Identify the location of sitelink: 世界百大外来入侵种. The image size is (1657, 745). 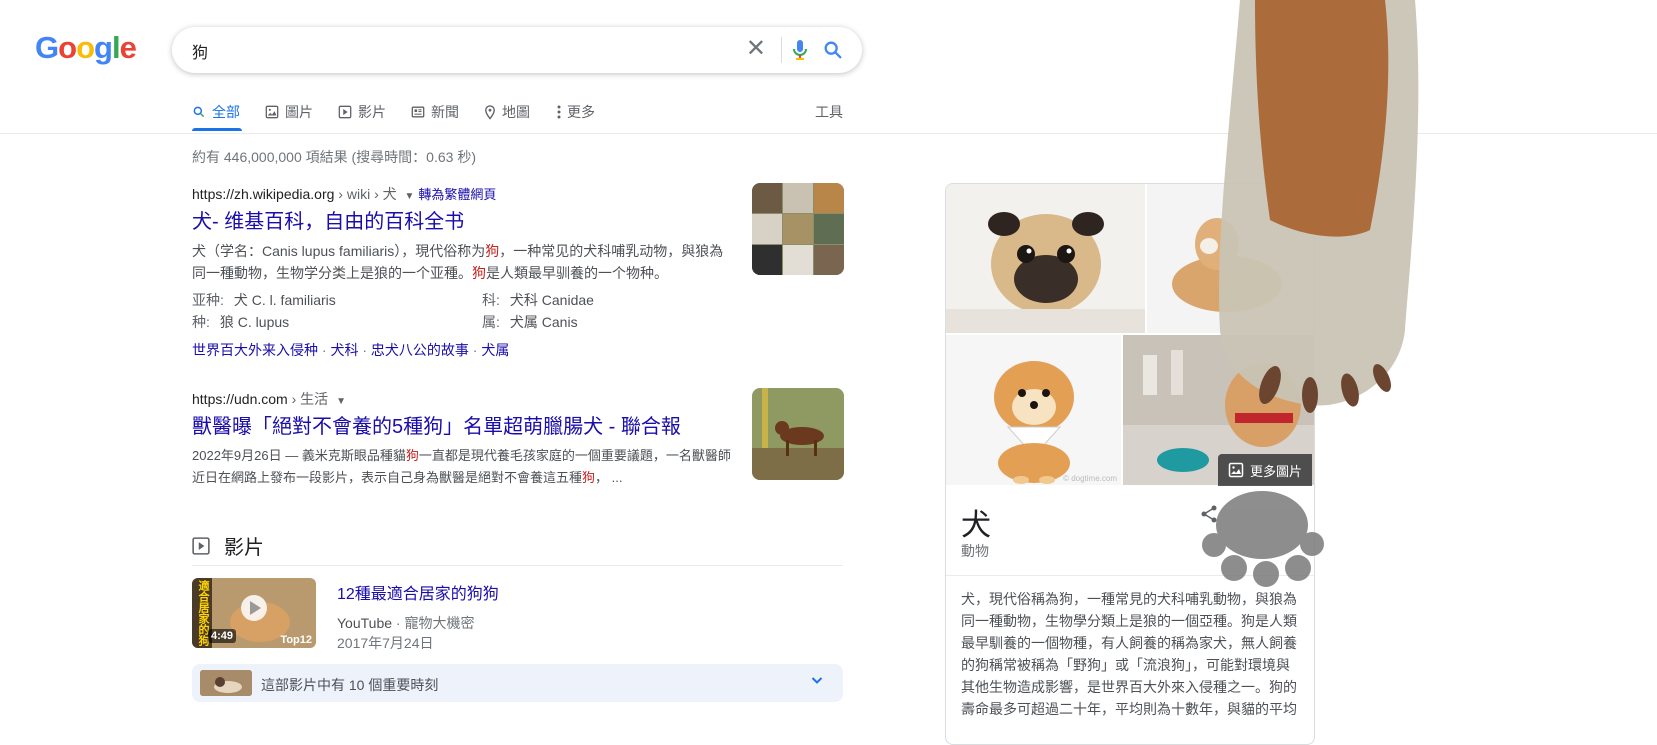
(255, 350).